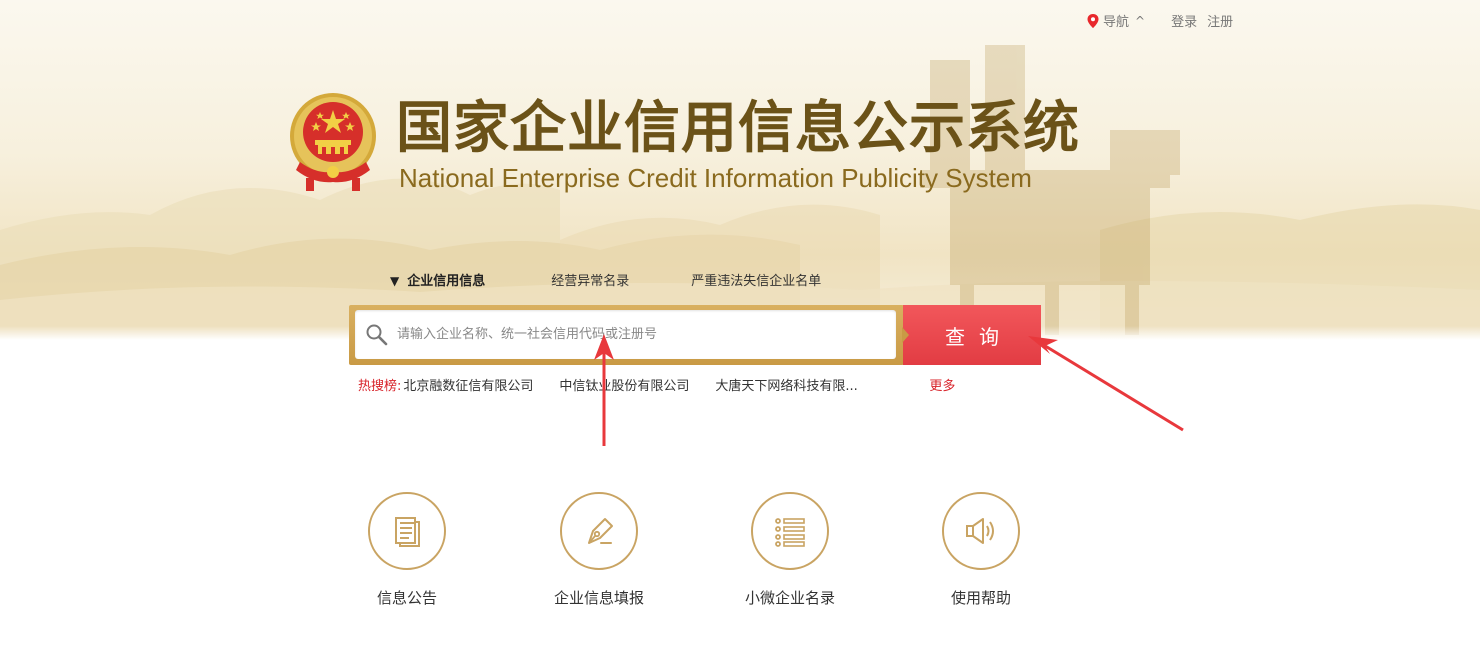 The width and height of the screenshot is (1480, 668). I want to click on red-arrow-diagonal, so click(1106, 384).